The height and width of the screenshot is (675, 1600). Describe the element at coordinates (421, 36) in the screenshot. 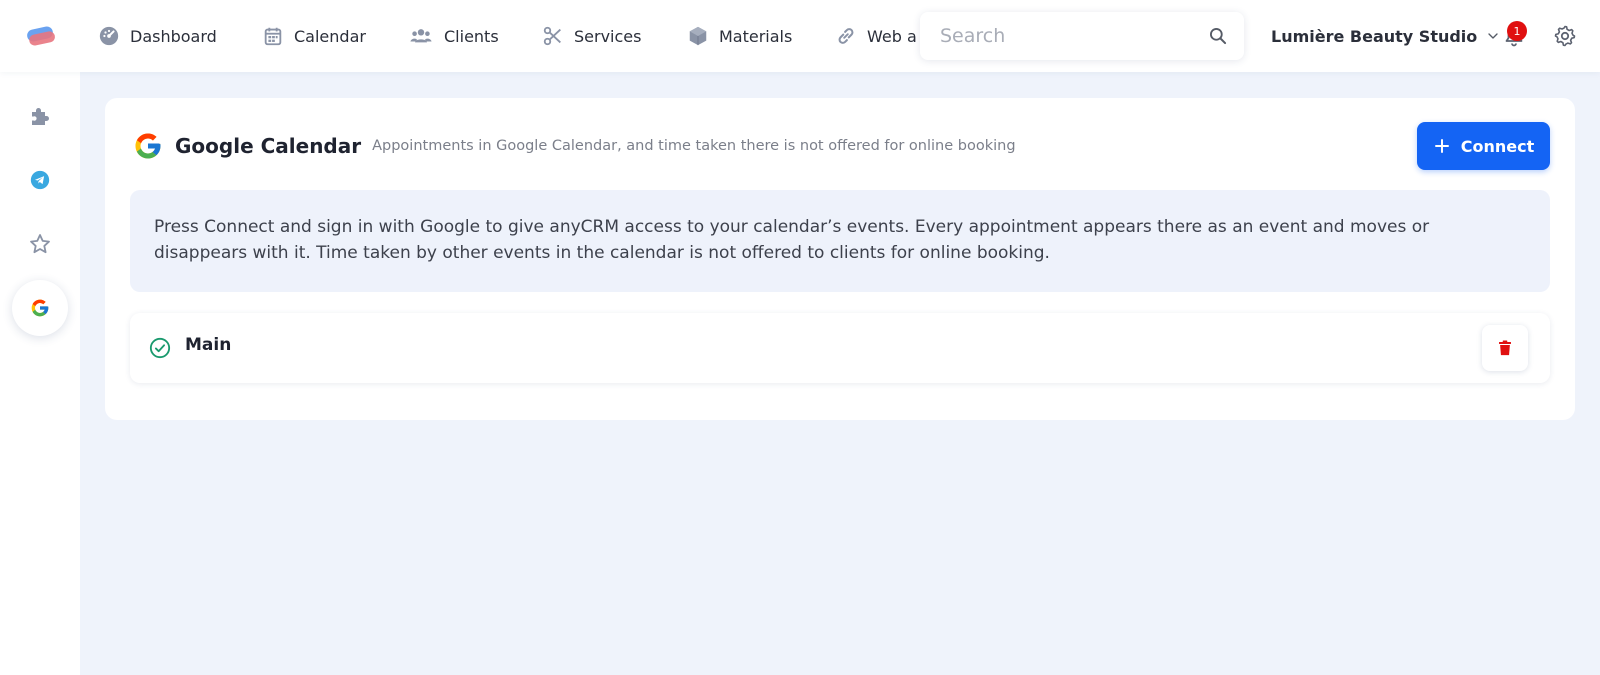

I see `clients-icon` at that location.